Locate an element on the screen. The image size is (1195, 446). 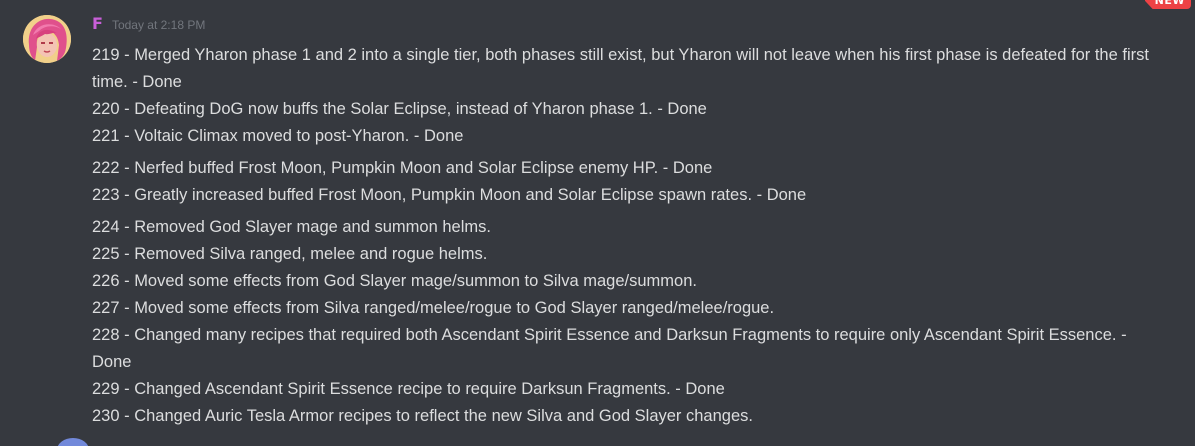
username: F is located at coordinates (97, 23).